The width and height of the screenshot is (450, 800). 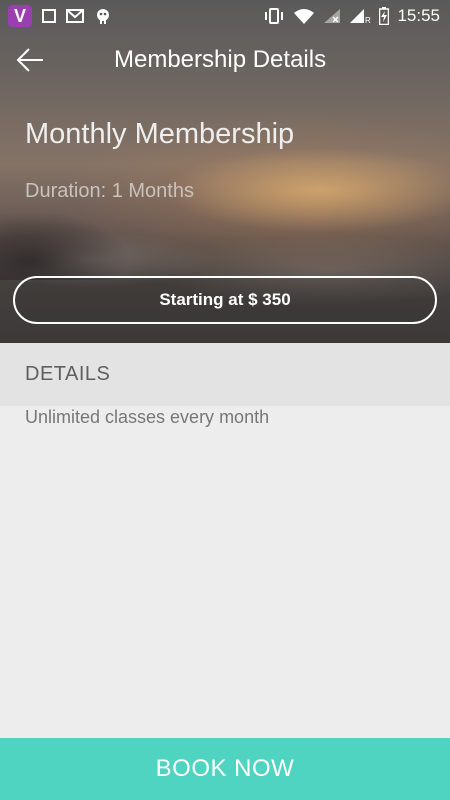 What do you see at coordinates (220, 59) in the screenshot?
I see `page-title: Membership Details` at bounding box center [220, 59].